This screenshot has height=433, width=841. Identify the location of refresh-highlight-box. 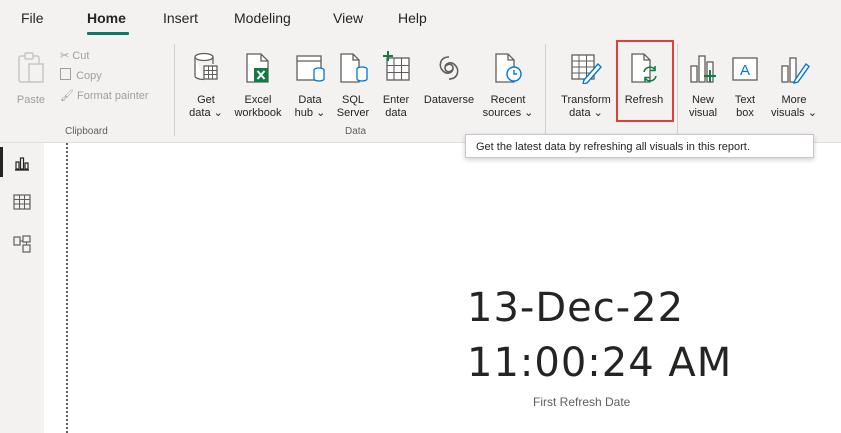
(645, 81).